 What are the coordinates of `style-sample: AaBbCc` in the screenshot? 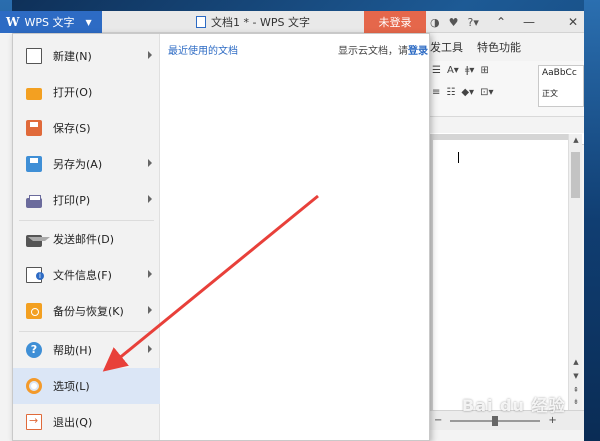 It's located at (559, 73).